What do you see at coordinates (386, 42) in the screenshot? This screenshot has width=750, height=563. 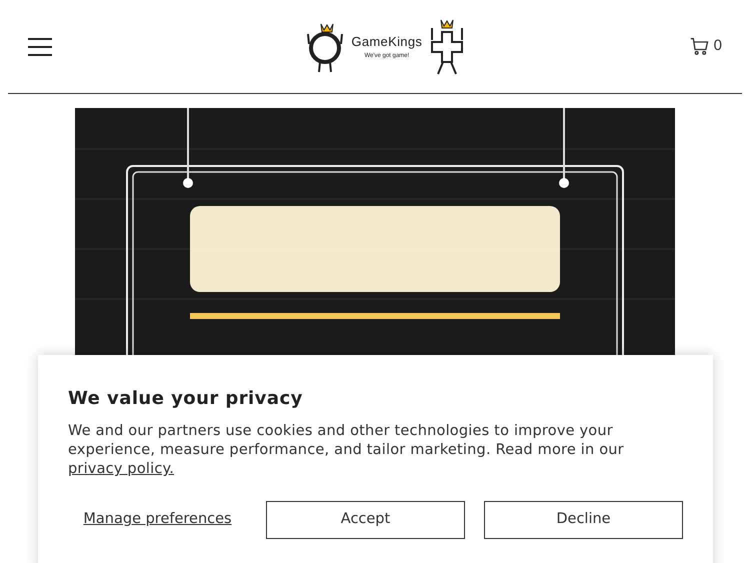 I see `logo-name: GameKings` at bounding box center [386, 42].